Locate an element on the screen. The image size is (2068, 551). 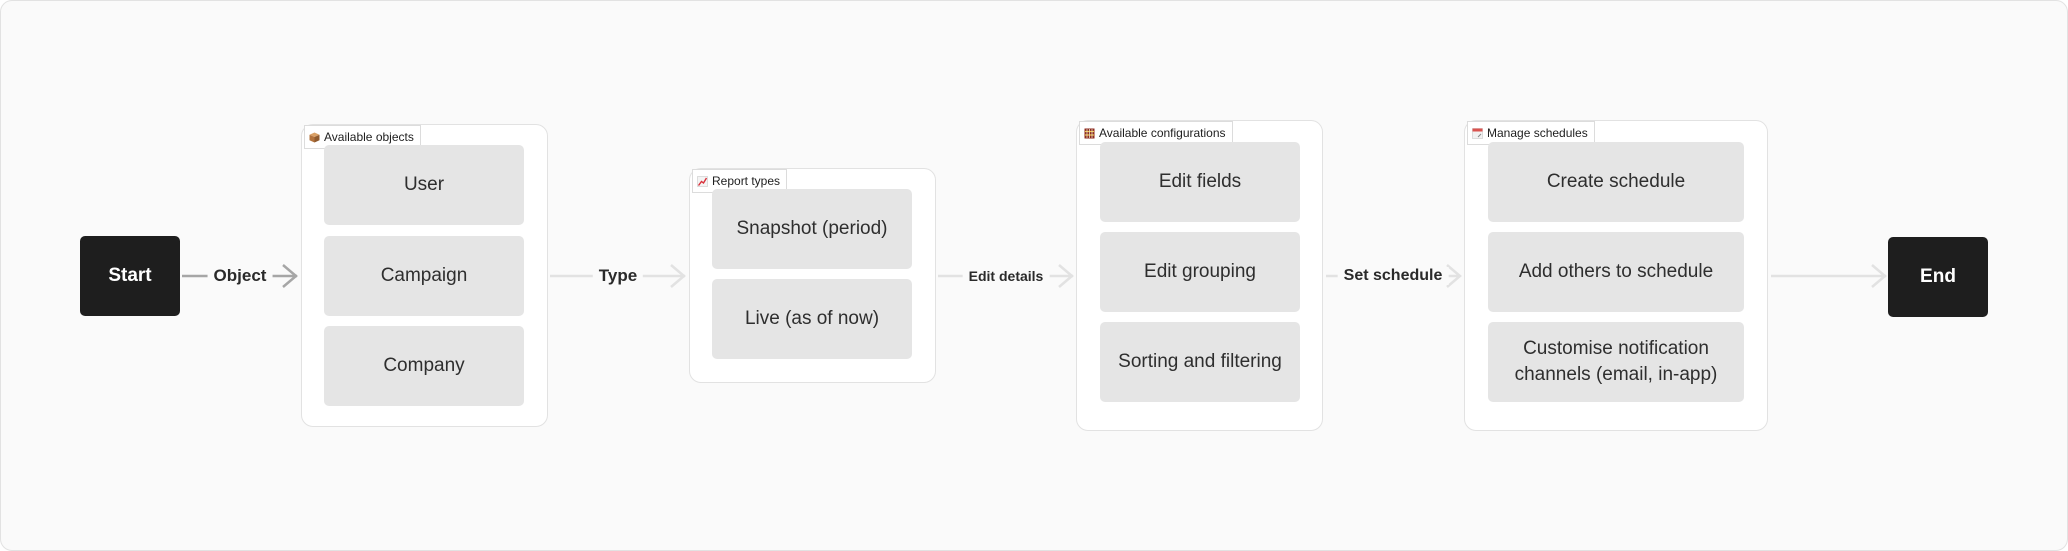
abacus-icon is located at coordinates (1089, 133).